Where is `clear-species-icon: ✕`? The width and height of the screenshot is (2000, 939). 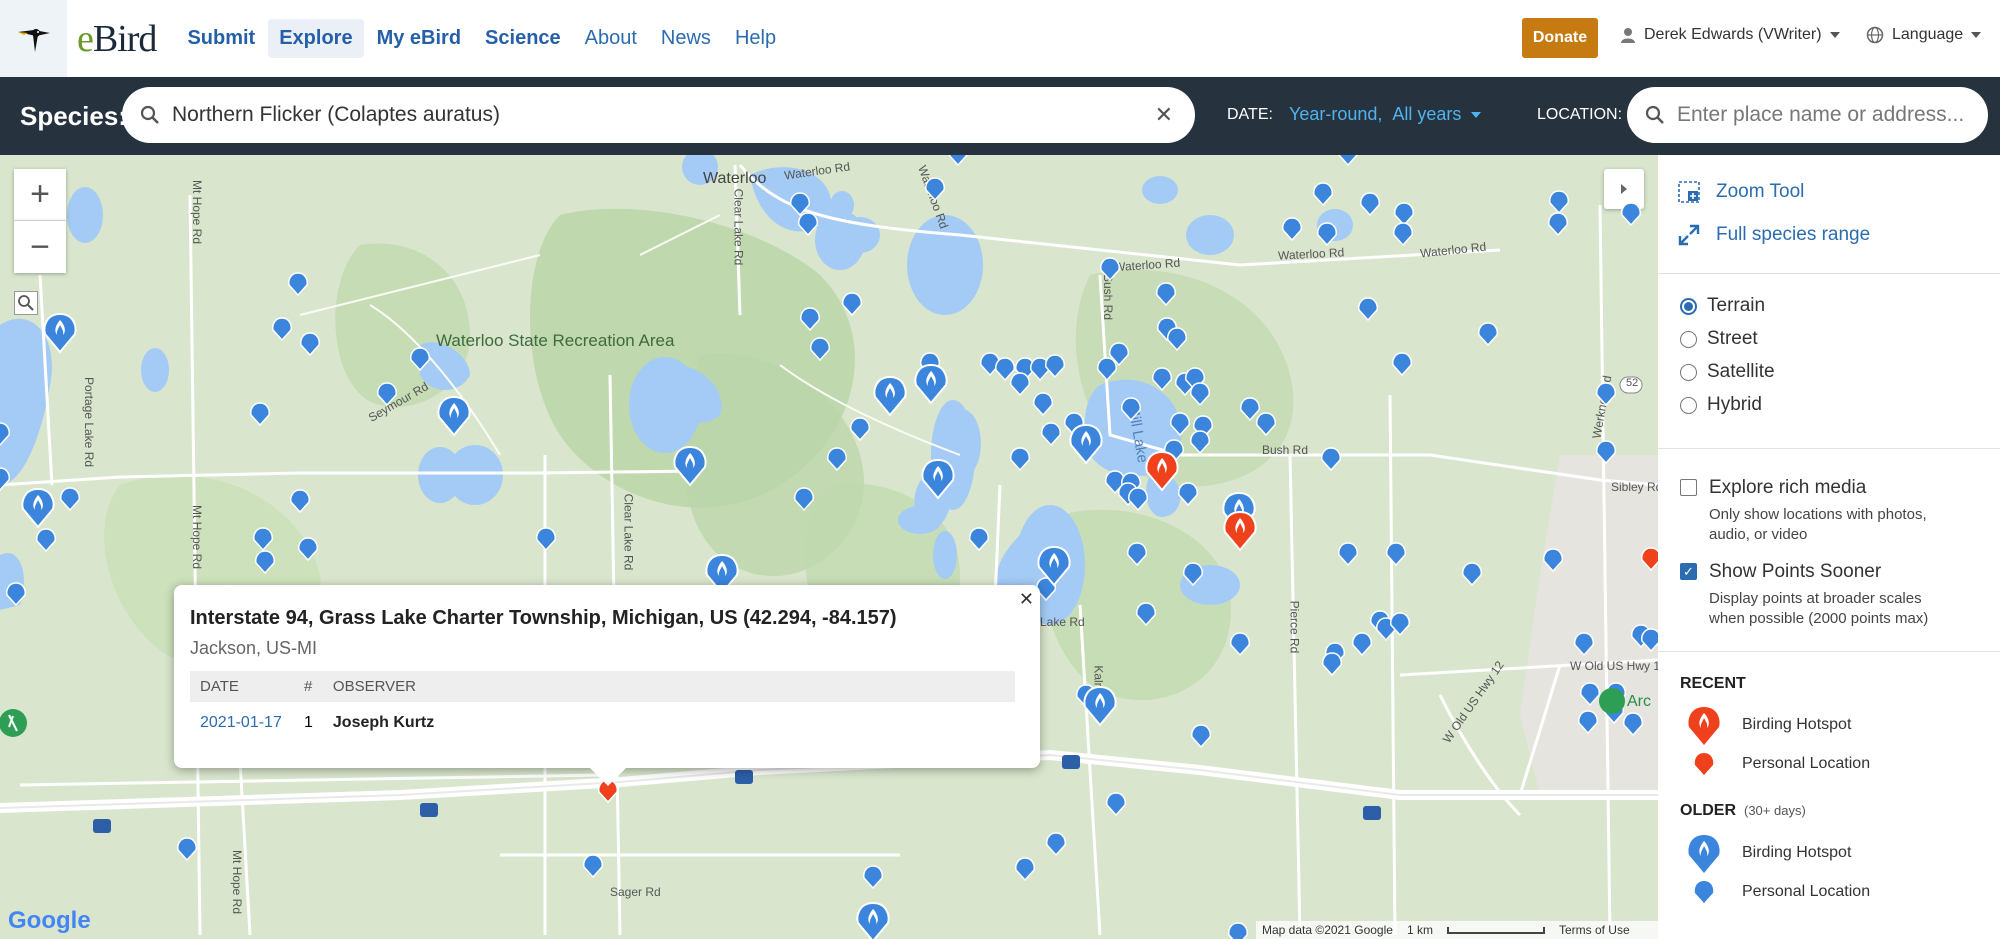 clear-species-icon: ✕ is located at coordinates (1164, 115).